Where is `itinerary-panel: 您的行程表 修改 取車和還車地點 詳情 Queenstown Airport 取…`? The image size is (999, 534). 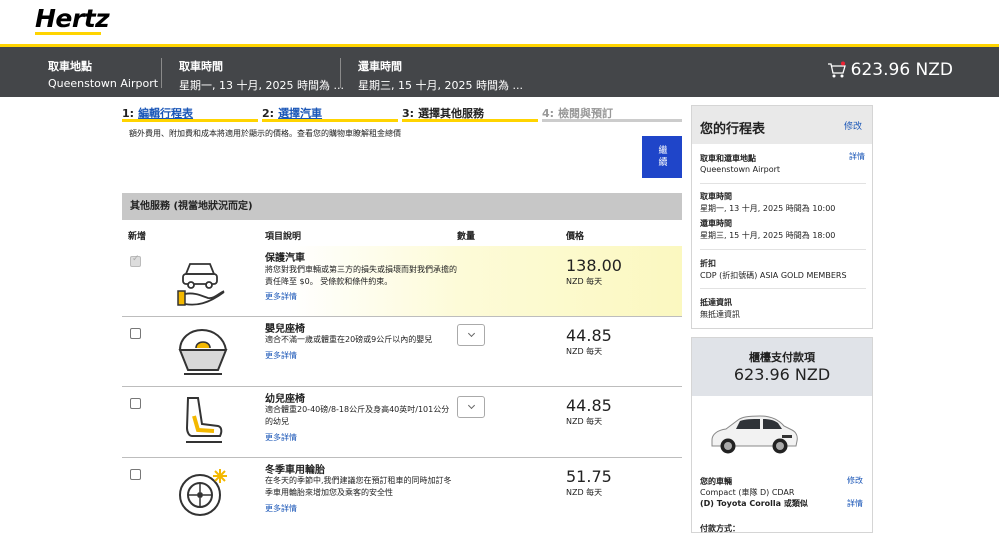 itinerary-panel: 您的行程表 修改 取車和還車地點 詳情 Queenstown Airport 取… is located at coordinates (782, 217).